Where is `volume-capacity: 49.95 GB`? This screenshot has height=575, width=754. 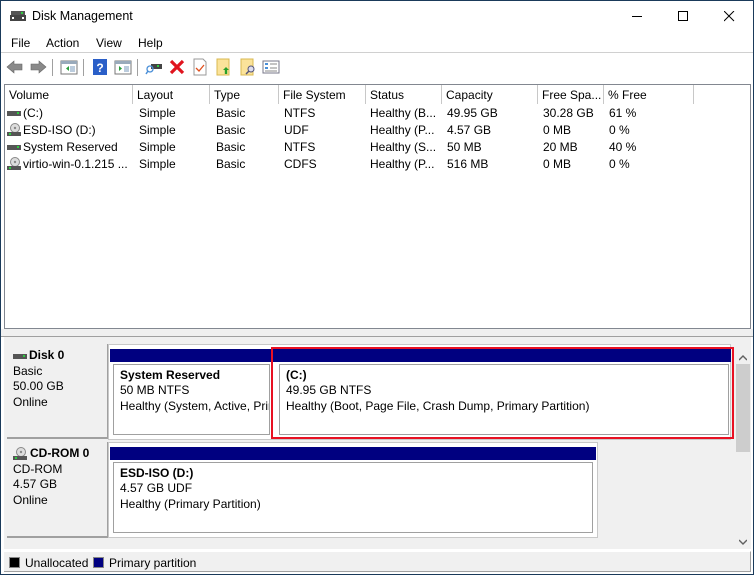 volume-capacity: 49.95 GB is located at coordinates (472, 113).